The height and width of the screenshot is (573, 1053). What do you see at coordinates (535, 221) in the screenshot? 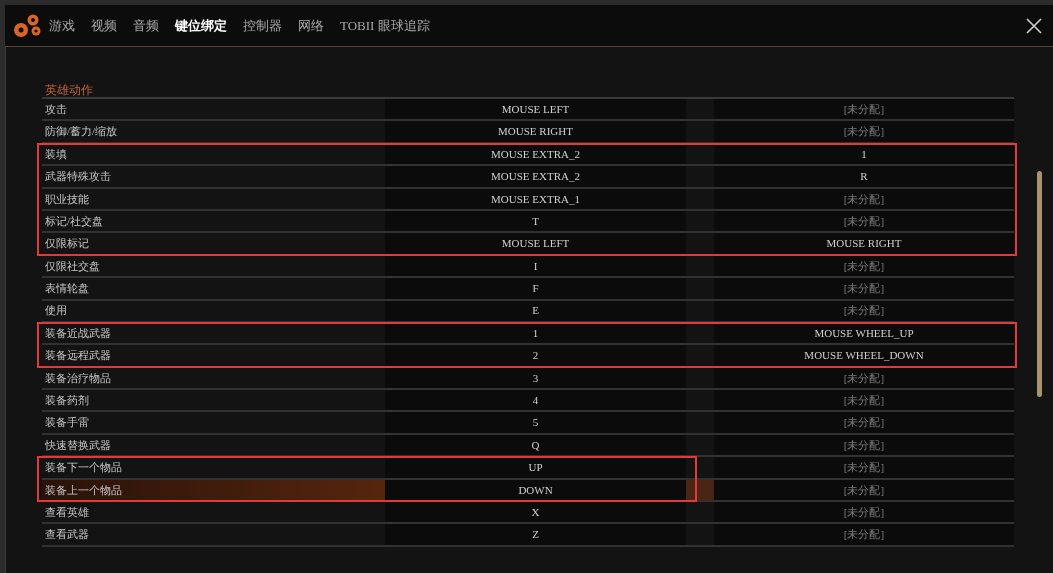
I see `key-binding-slot: T` at bounding box center [535, 221].